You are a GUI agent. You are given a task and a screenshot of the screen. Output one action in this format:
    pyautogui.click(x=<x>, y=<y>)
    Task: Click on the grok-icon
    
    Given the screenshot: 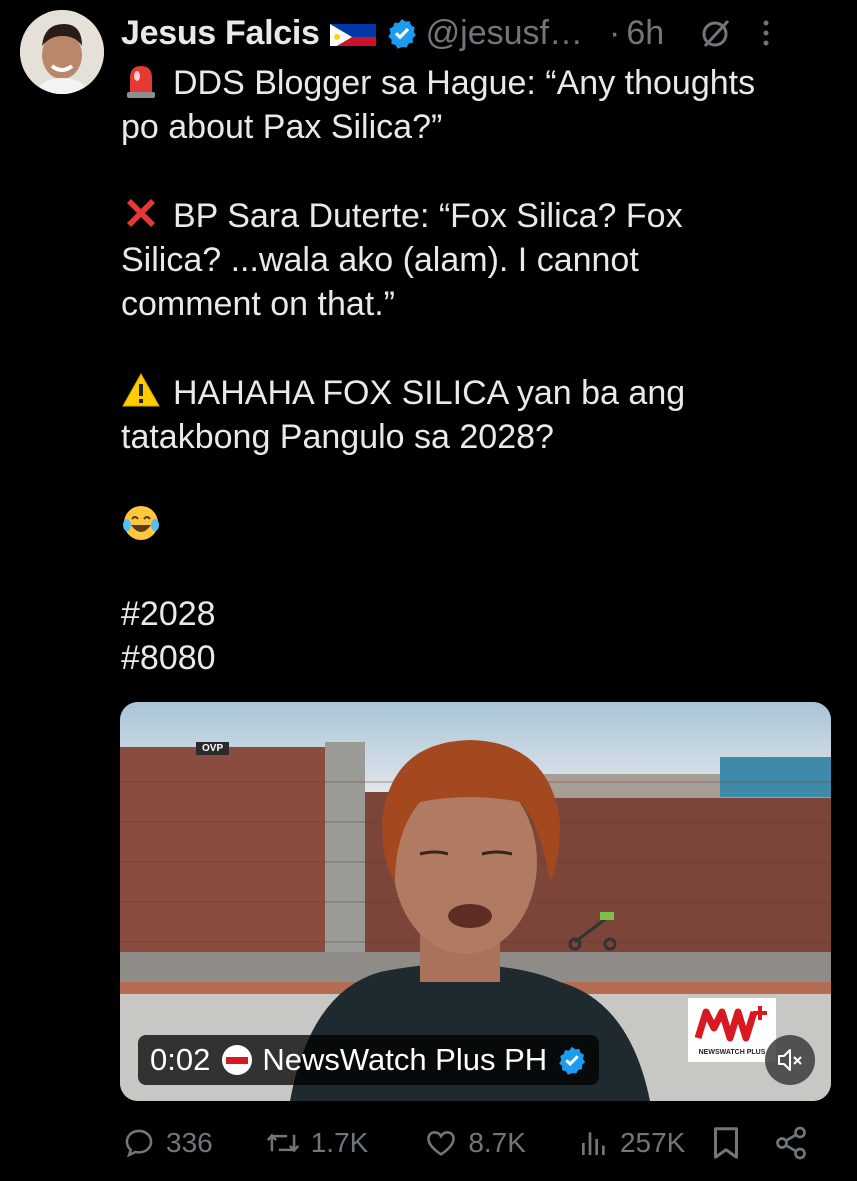 What is the action you would take?
    pyautogui.click(x=716, y=33)
    